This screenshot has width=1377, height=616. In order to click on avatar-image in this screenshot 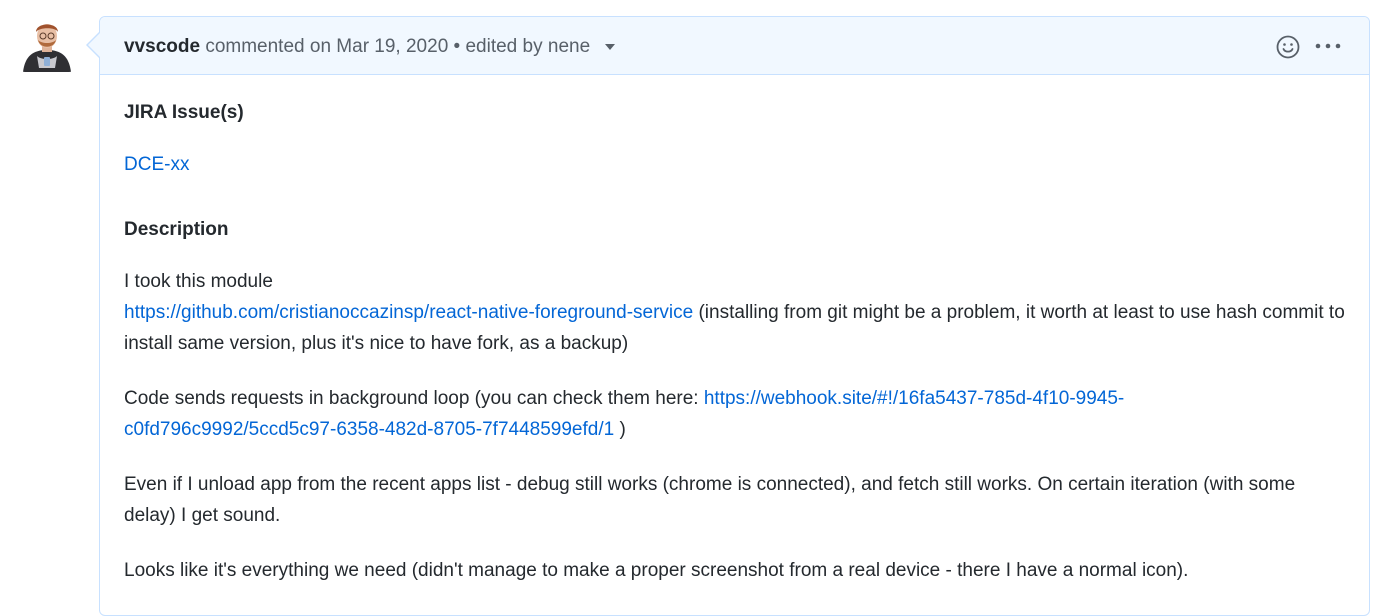, I will do `click(47, 44)`.